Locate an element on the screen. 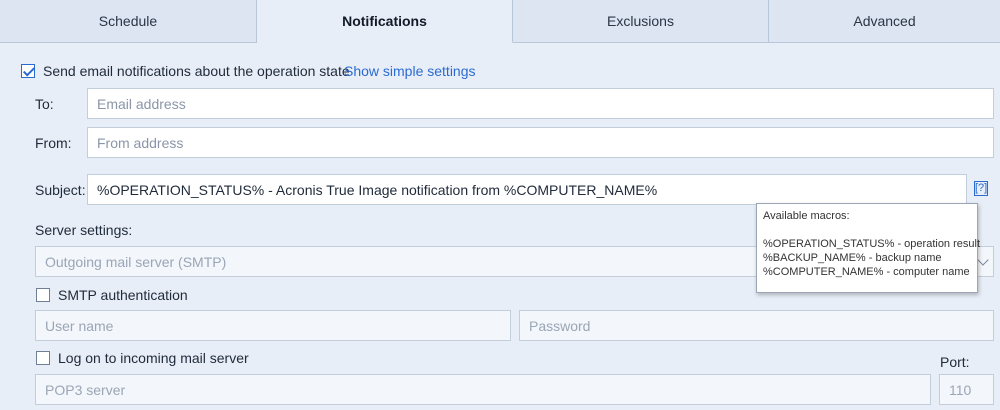  send-email-checkbox is located at coordinates (28, 71).